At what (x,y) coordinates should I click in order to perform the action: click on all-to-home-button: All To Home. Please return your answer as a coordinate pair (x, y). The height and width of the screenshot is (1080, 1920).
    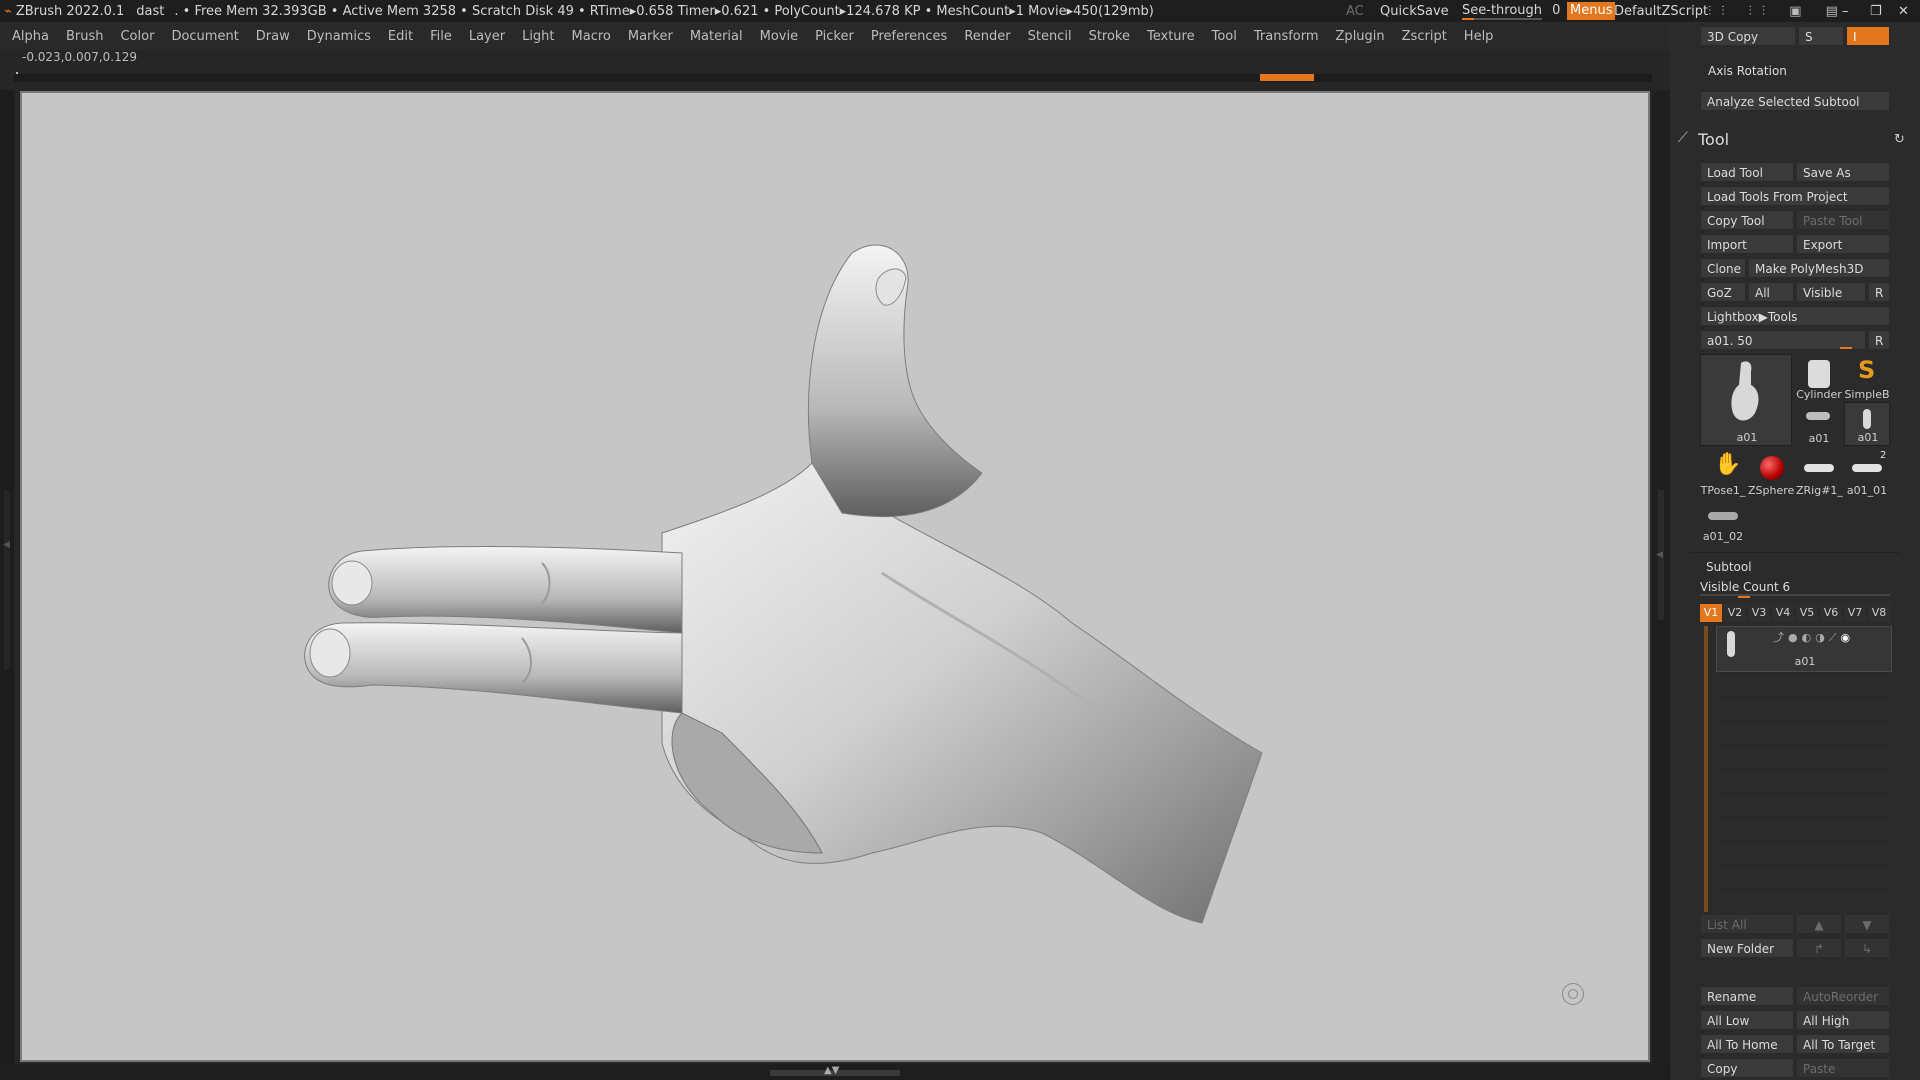
    Looking at the image, I should click on (1747, 1044).